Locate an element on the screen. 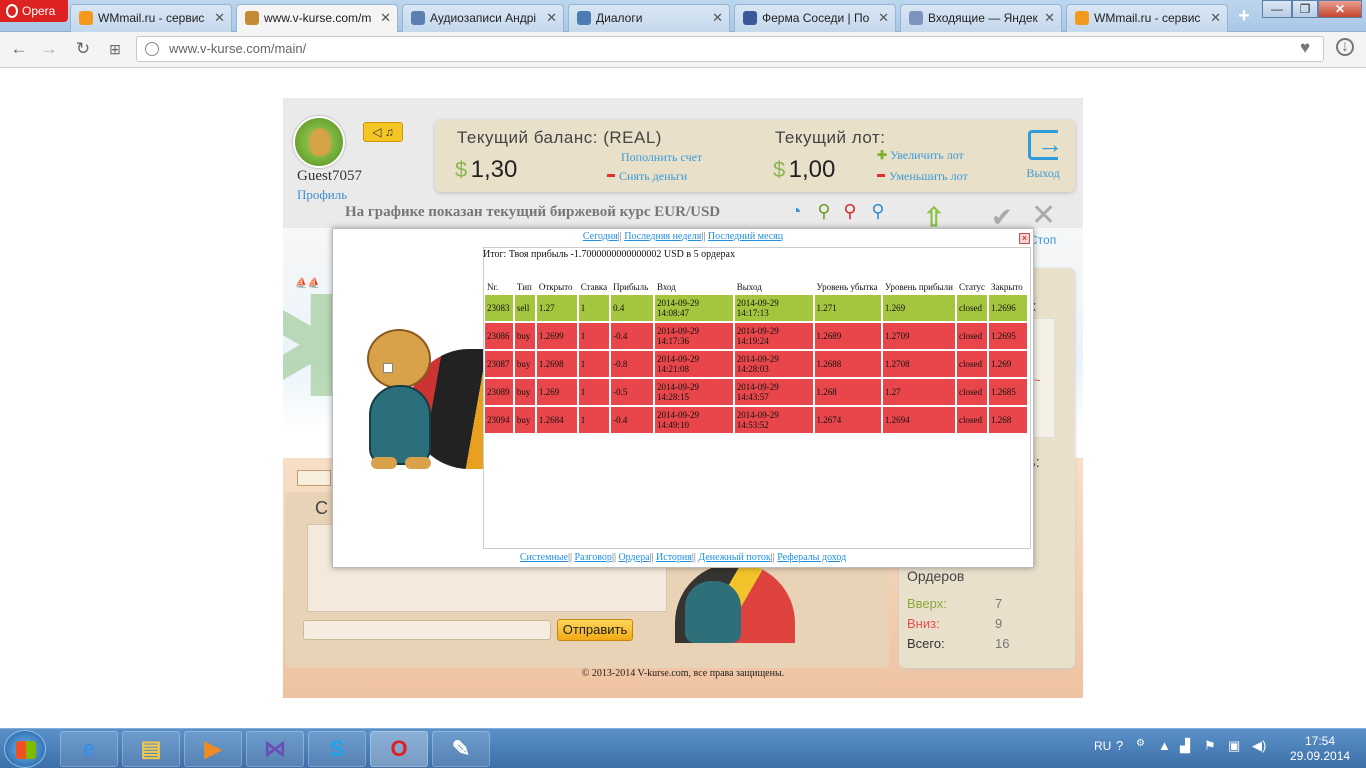  cell-tp: 1.2709 is located at coordinates (919, 336).